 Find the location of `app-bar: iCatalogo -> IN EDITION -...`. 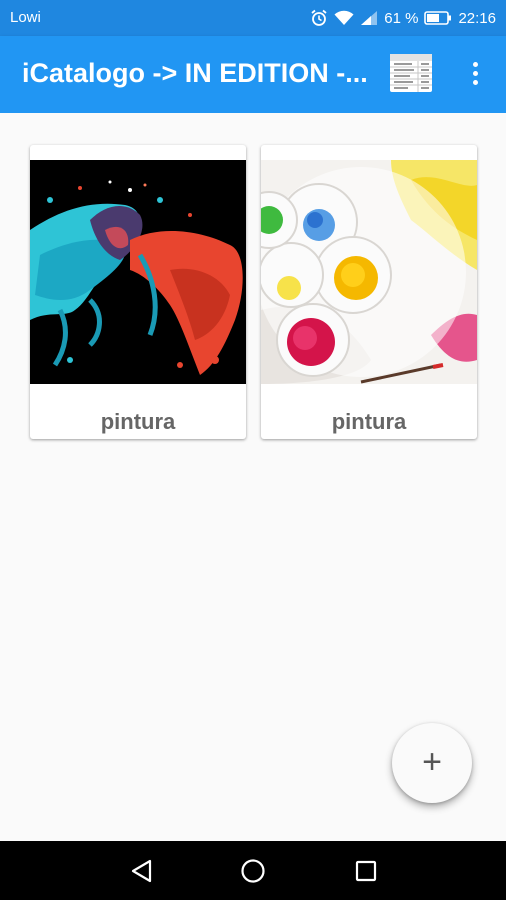

app-bar: iCatalogo -> IN EDITION -... is located at coordinates (253, 74).